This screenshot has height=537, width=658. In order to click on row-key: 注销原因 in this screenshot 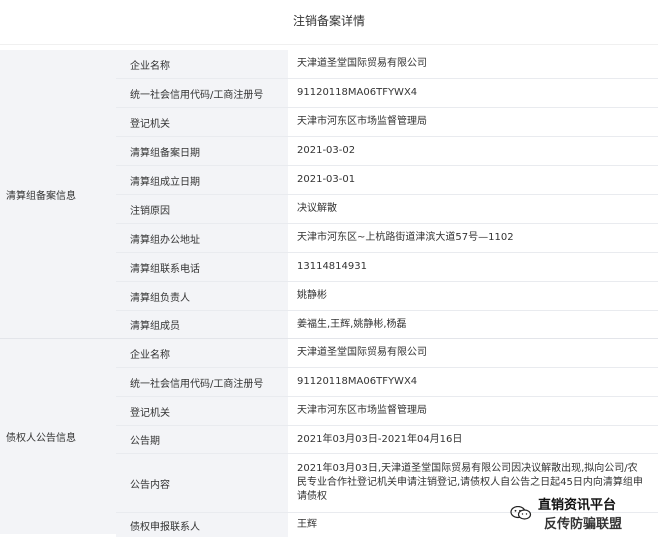, I will do `click(202, 209)`.